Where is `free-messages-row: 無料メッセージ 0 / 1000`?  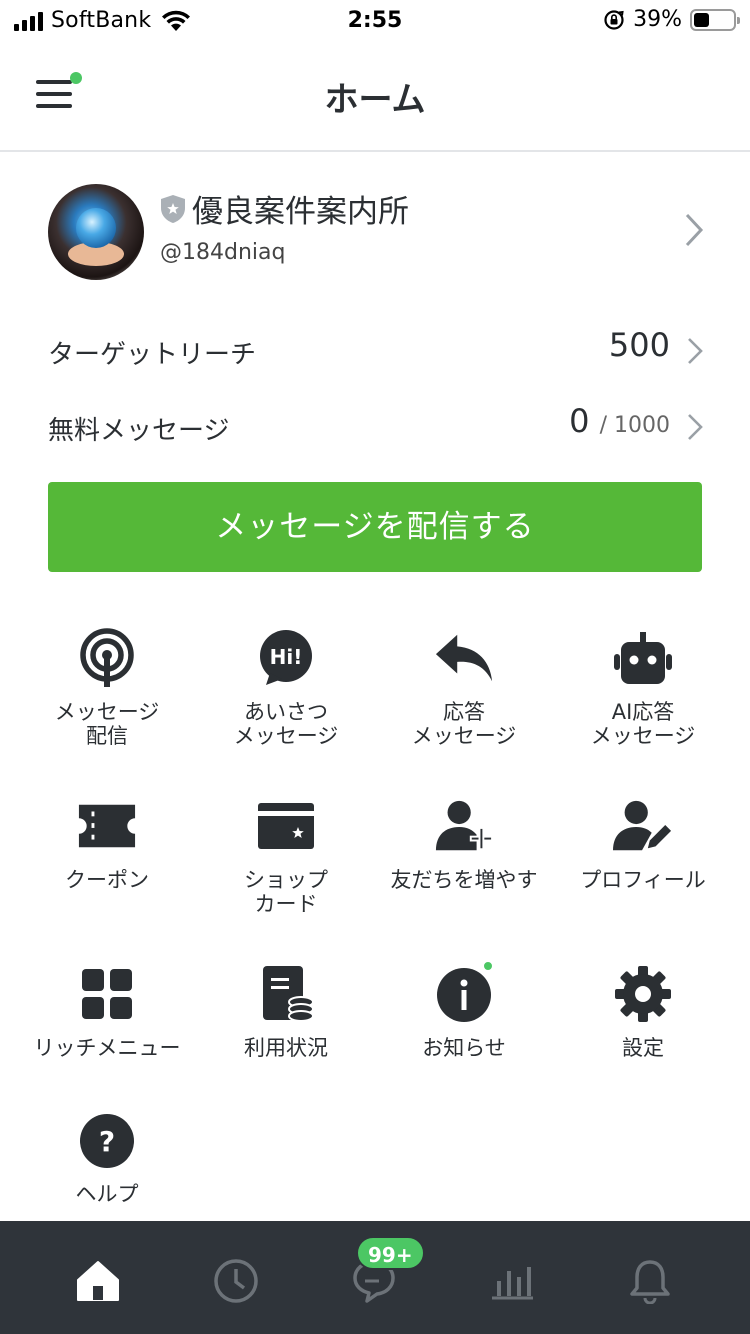
free-messages-row: 無料メッセージ 0 / 1000 is located at coordinates (376, 427).